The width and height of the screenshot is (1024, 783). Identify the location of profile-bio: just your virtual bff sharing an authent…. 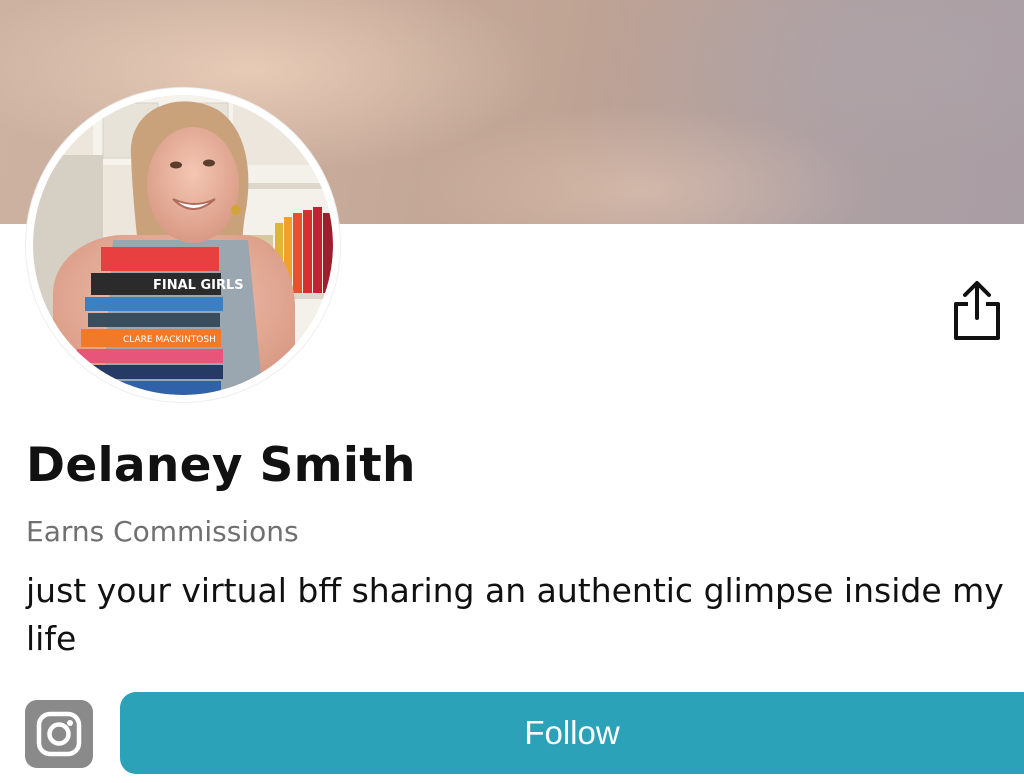
(515, 614).